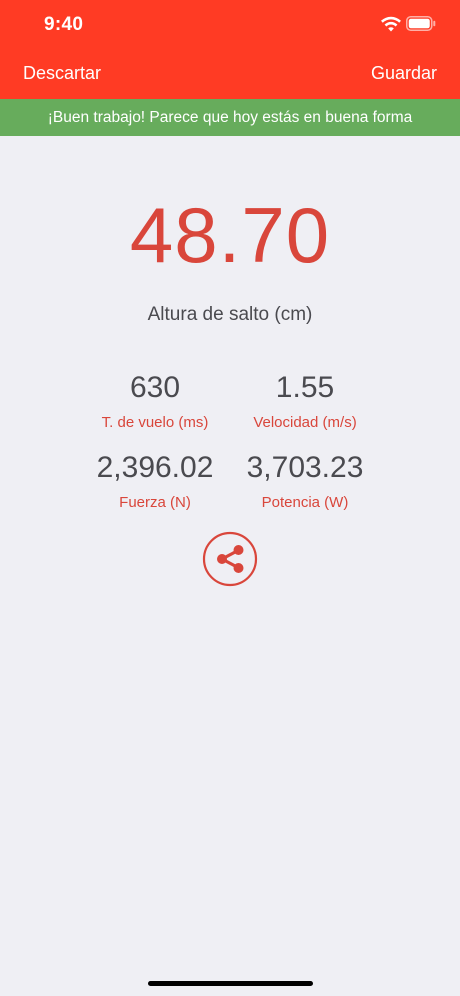 The height and width of the screenshot is (996, 460). What do you see at coordinates (155, 422) in the screenshot?
I see `flight-time-label: T. de vuelo (ms)` at bounding box center [155, 422].